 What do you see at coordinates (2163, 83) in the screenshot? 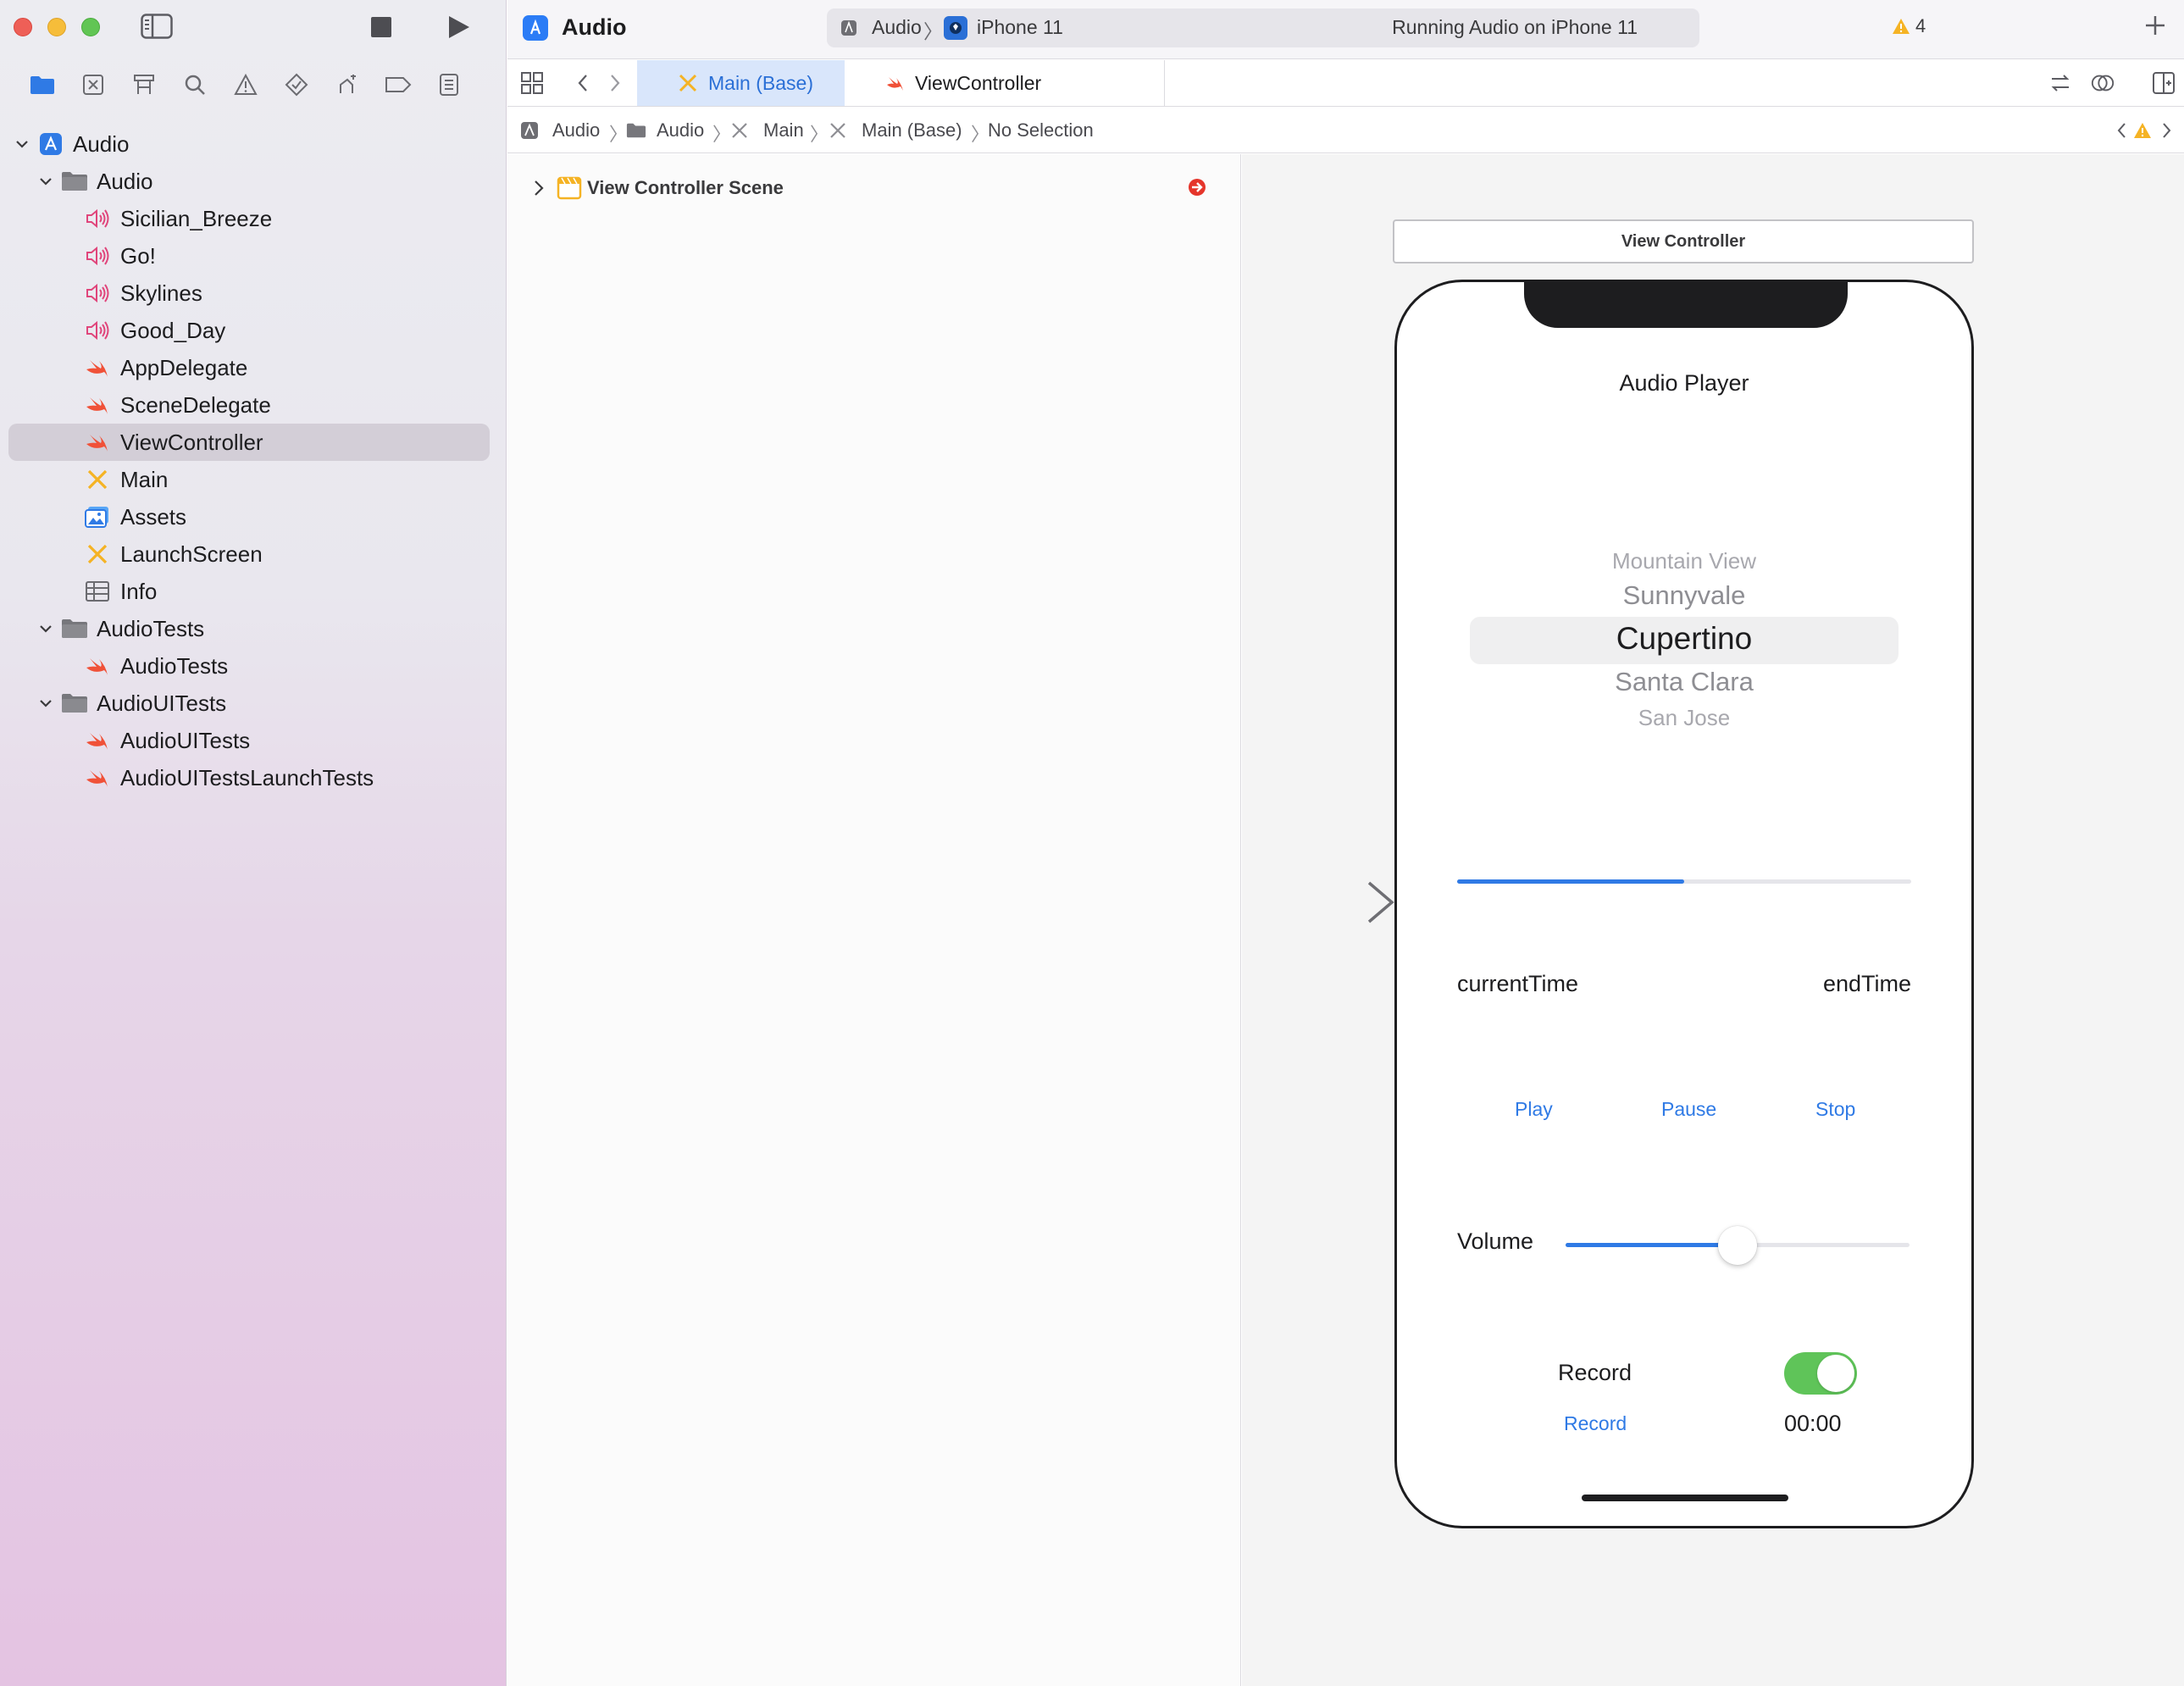
I see `add-editor-right-icon` at bounding box center [2163, 83].